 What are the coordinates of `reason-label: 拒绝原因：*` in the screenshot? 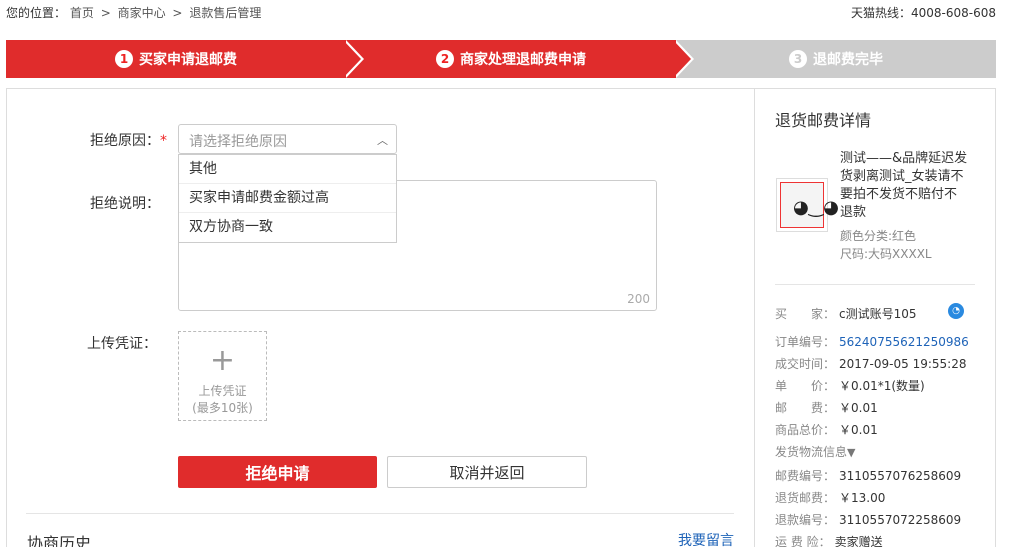 It's located at (128, 140).